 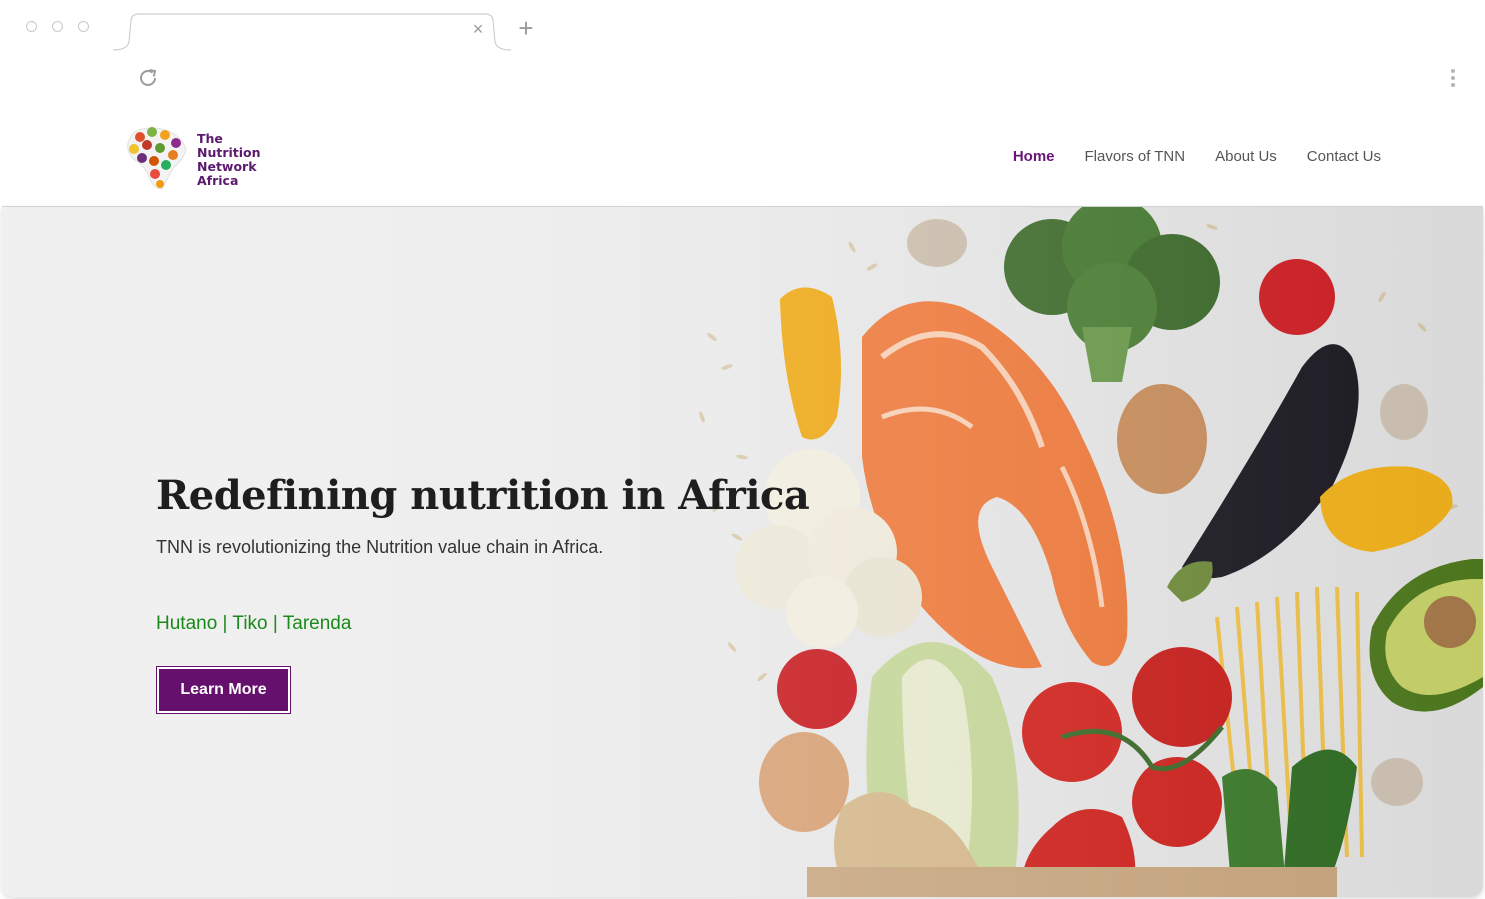 What do you see at coordinates (157, 158) in the screenshot?
I see `africa-produce-logo-icon` at bounding box center [157, 158].